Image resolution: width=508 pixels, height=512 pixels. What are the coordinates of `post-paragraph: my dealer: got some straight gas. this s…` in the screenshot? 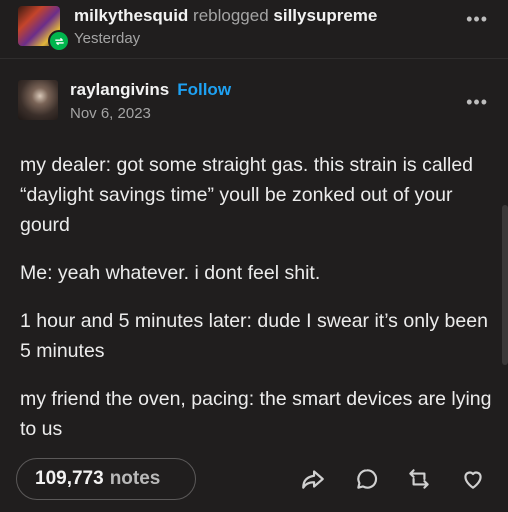 It's located at (247, 195).